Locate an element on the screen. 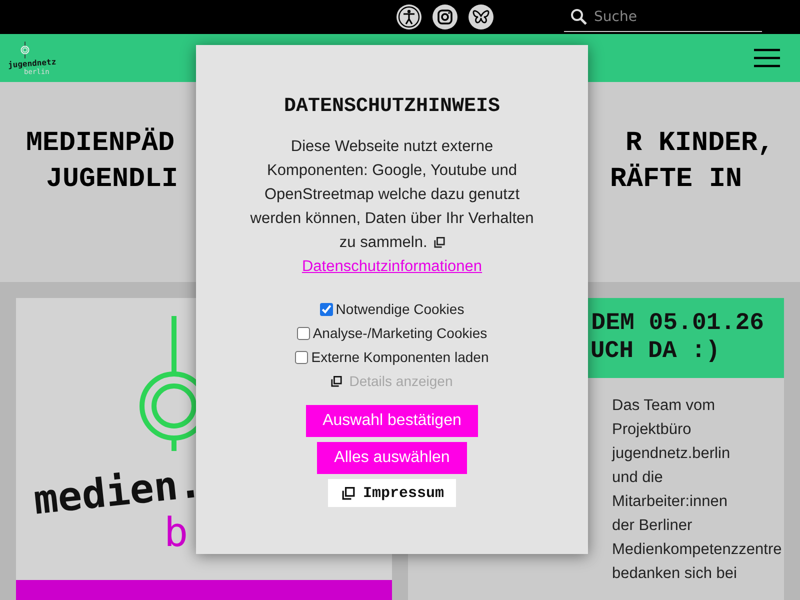 Image resolution: width=800 pixels, height=600 pixels. logo-text: b is located at coordinates (176, 533).